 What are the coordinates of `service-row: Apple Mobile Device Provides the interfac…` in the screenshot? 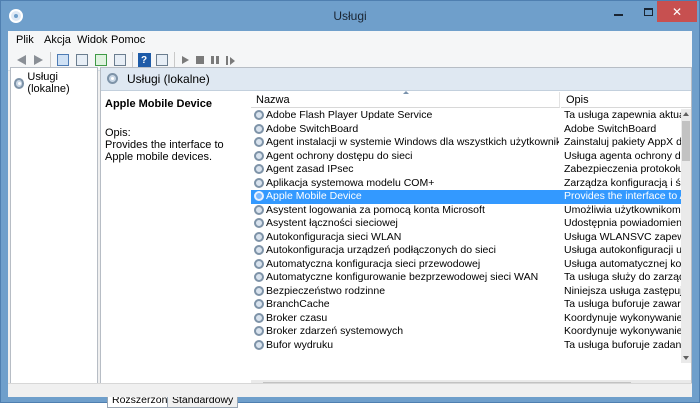 It's located at (466, 197).